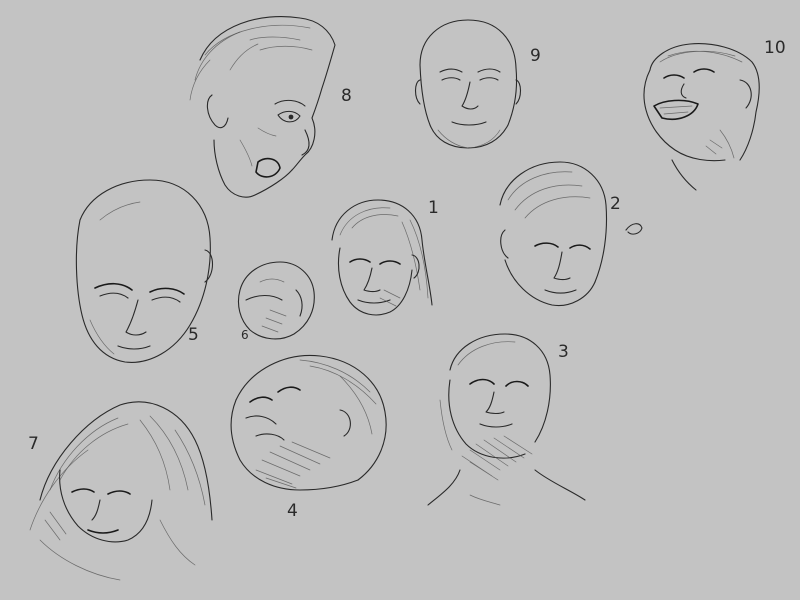  What do you see at coordinates (193, 335) in the screenshot?
I see `sketch-number-5: 5` at bounding box center [193, 335].